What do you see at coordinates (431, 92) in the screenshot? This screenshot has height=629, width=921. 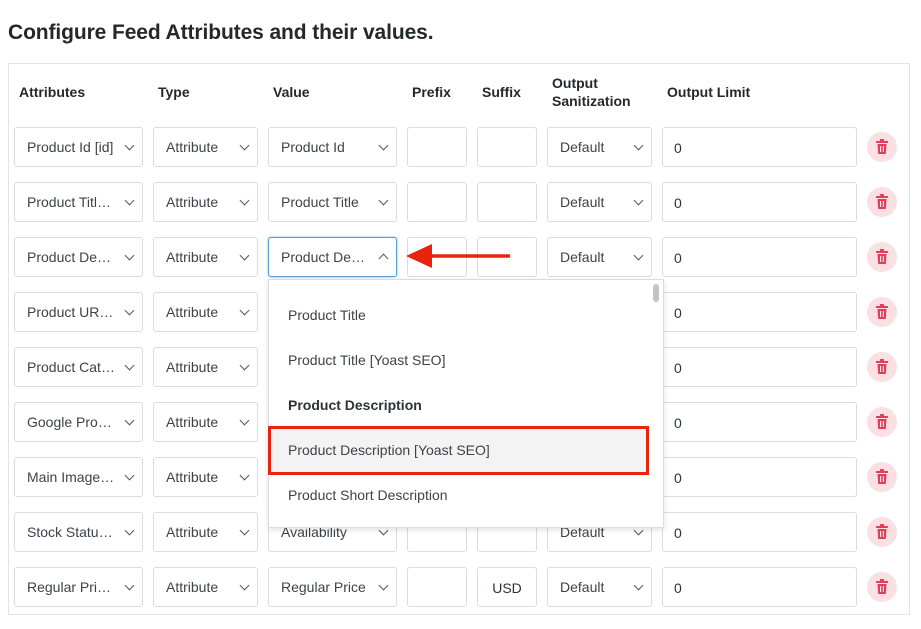 I see `col-header-prefix: Prefix` at bounding box center [431, 92].